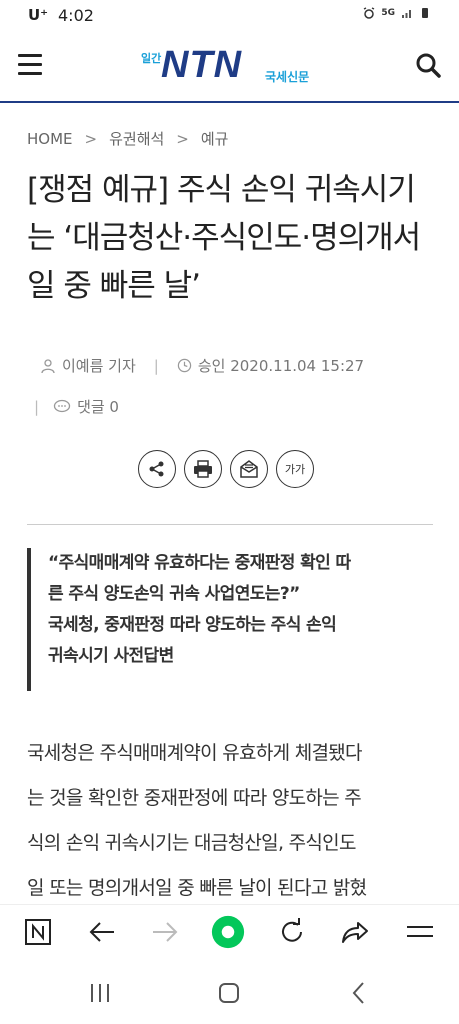 Image resolution: width=459 pixels, height=1024 pixels. What do you see at coordinates (388, 13) in the screenshot?
I see `network-5g-icon: 5G` at bounding box center [388, 13].